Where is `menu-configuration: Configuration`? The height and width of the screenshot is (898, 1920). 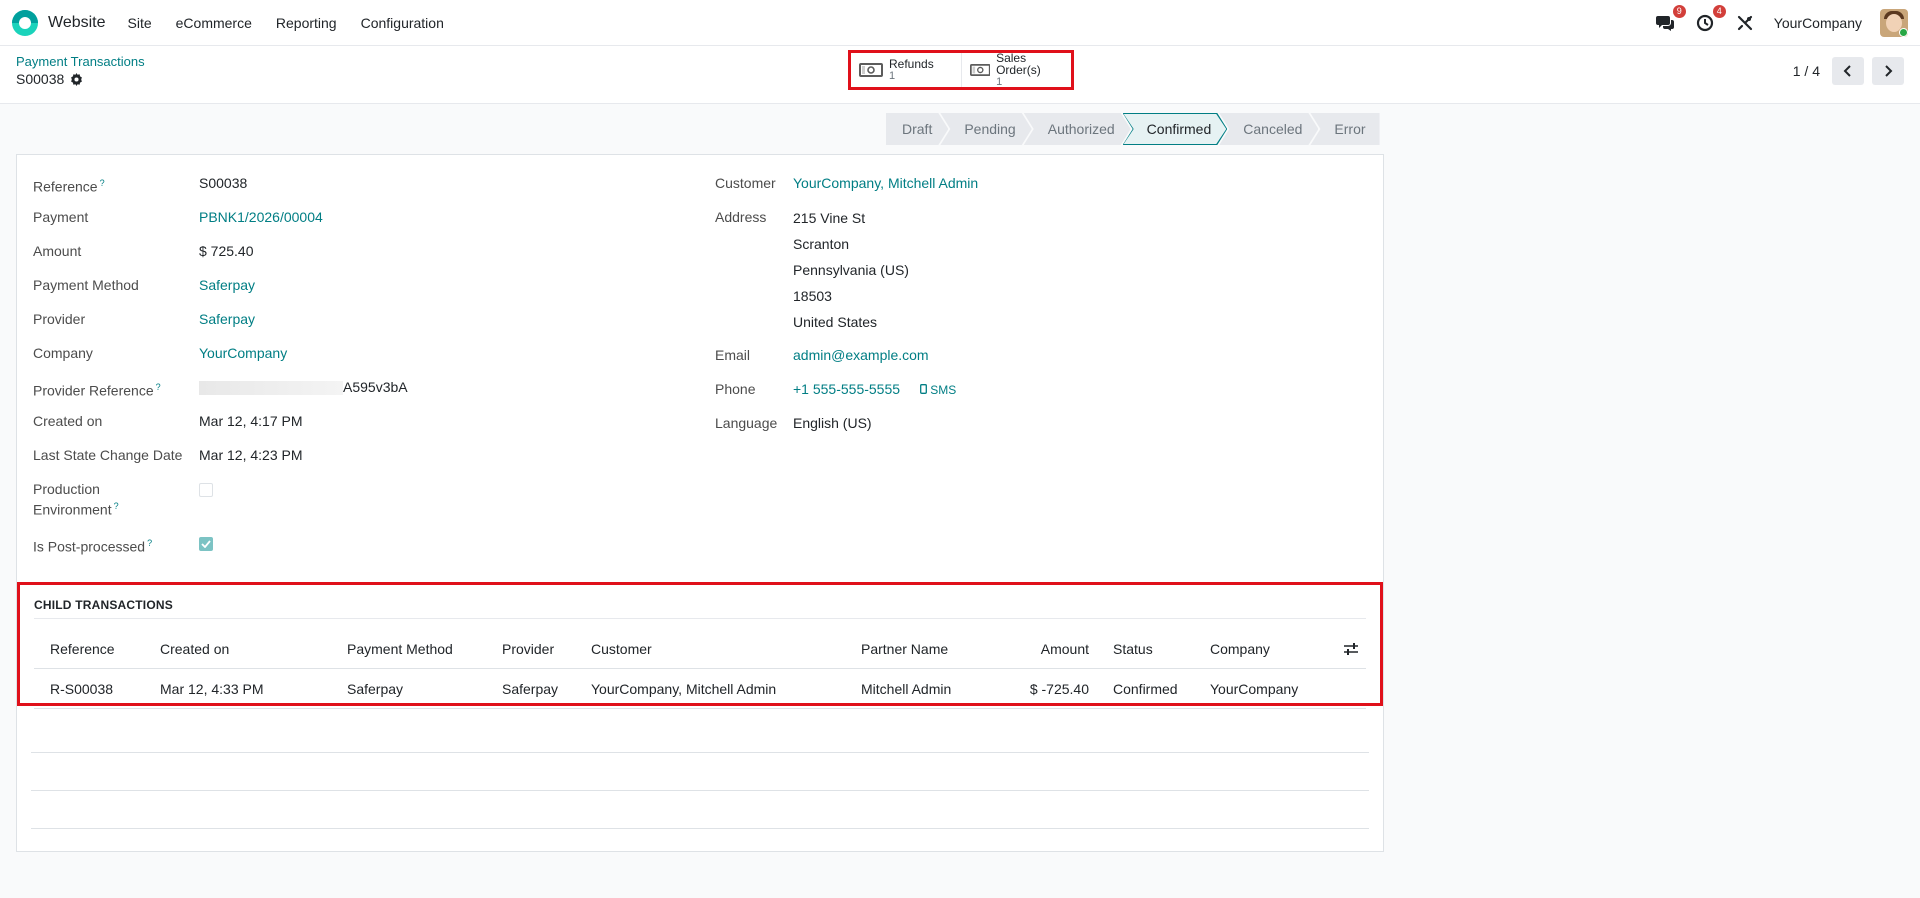 menu-configuration: Configuration is located at coordinates (402, 23).